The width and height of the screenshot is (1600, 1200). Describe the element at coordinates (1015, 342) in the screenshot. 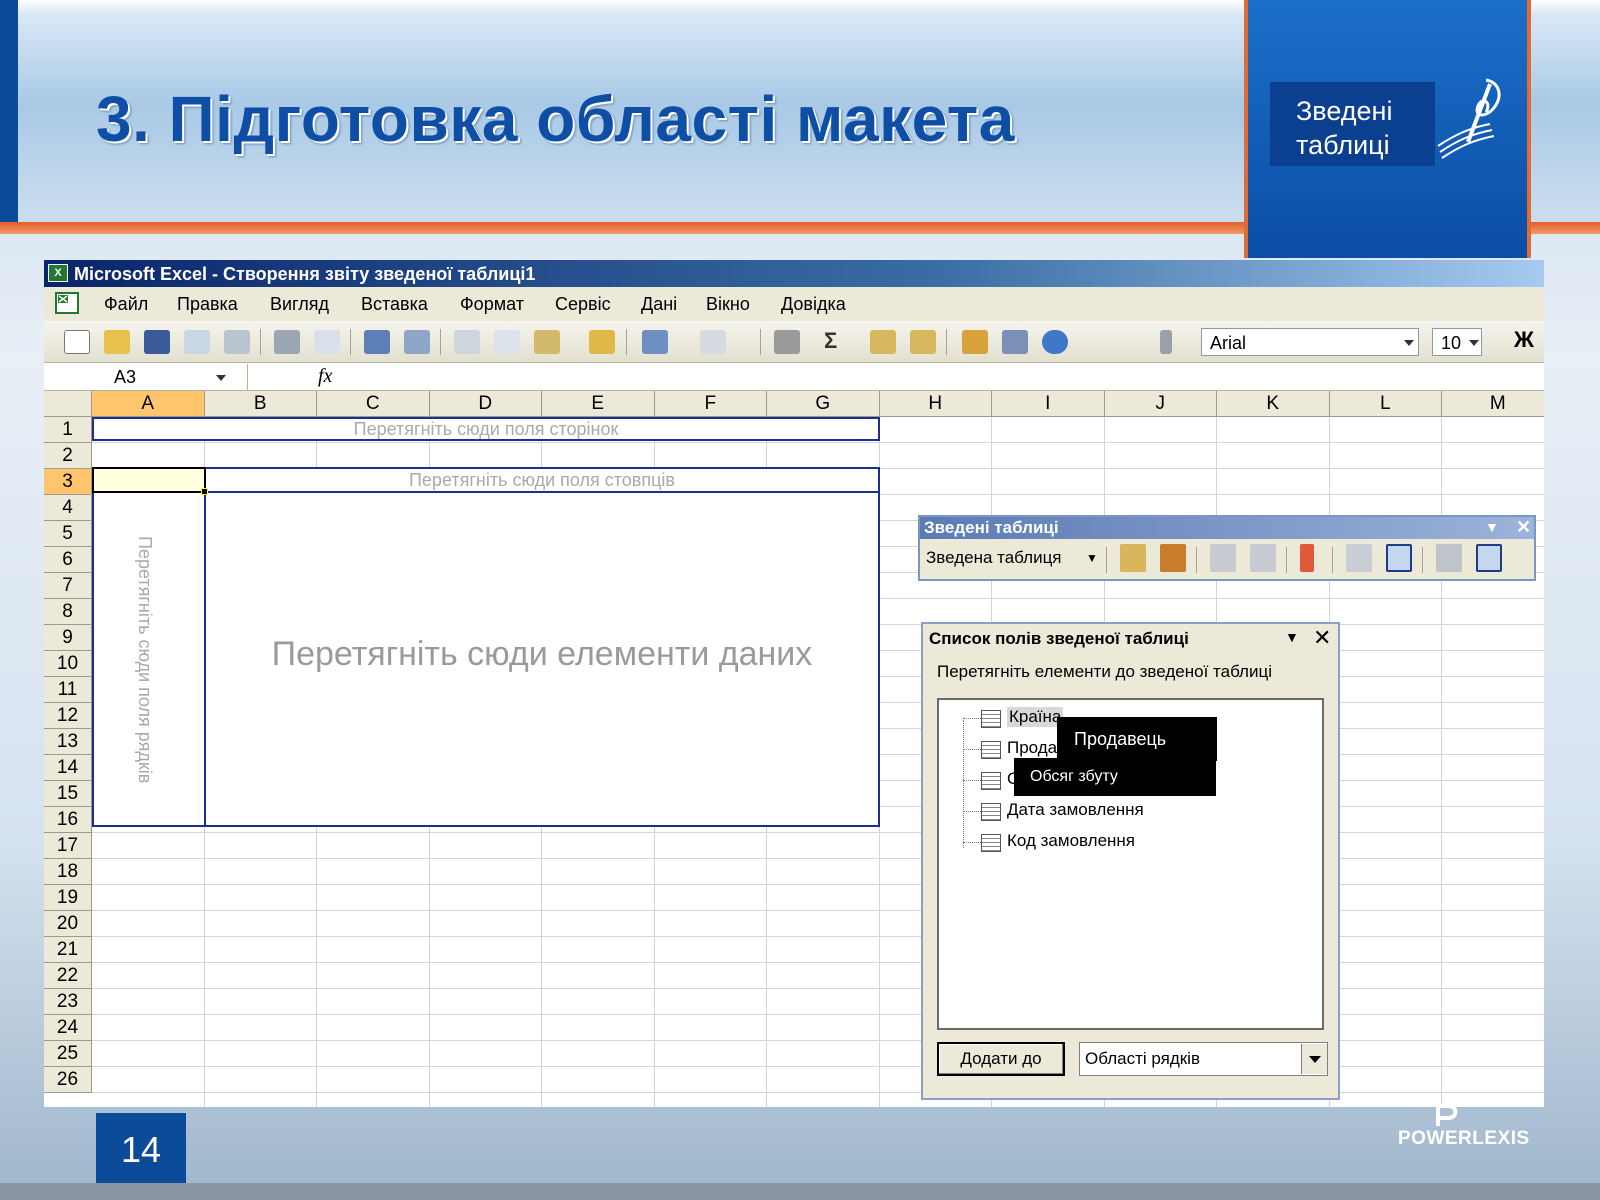

I see `drawing-icon` at that location.